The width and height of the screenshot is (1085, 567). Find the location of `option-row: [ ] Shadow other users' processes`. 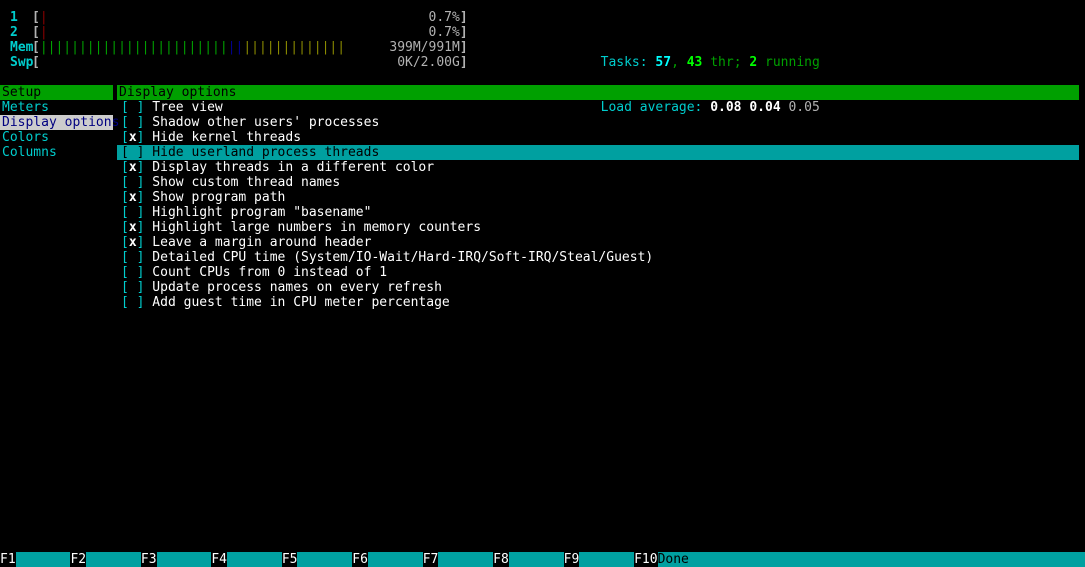

option-row: [ ] Shadow other users' processes is located at coordinates (598, 122).